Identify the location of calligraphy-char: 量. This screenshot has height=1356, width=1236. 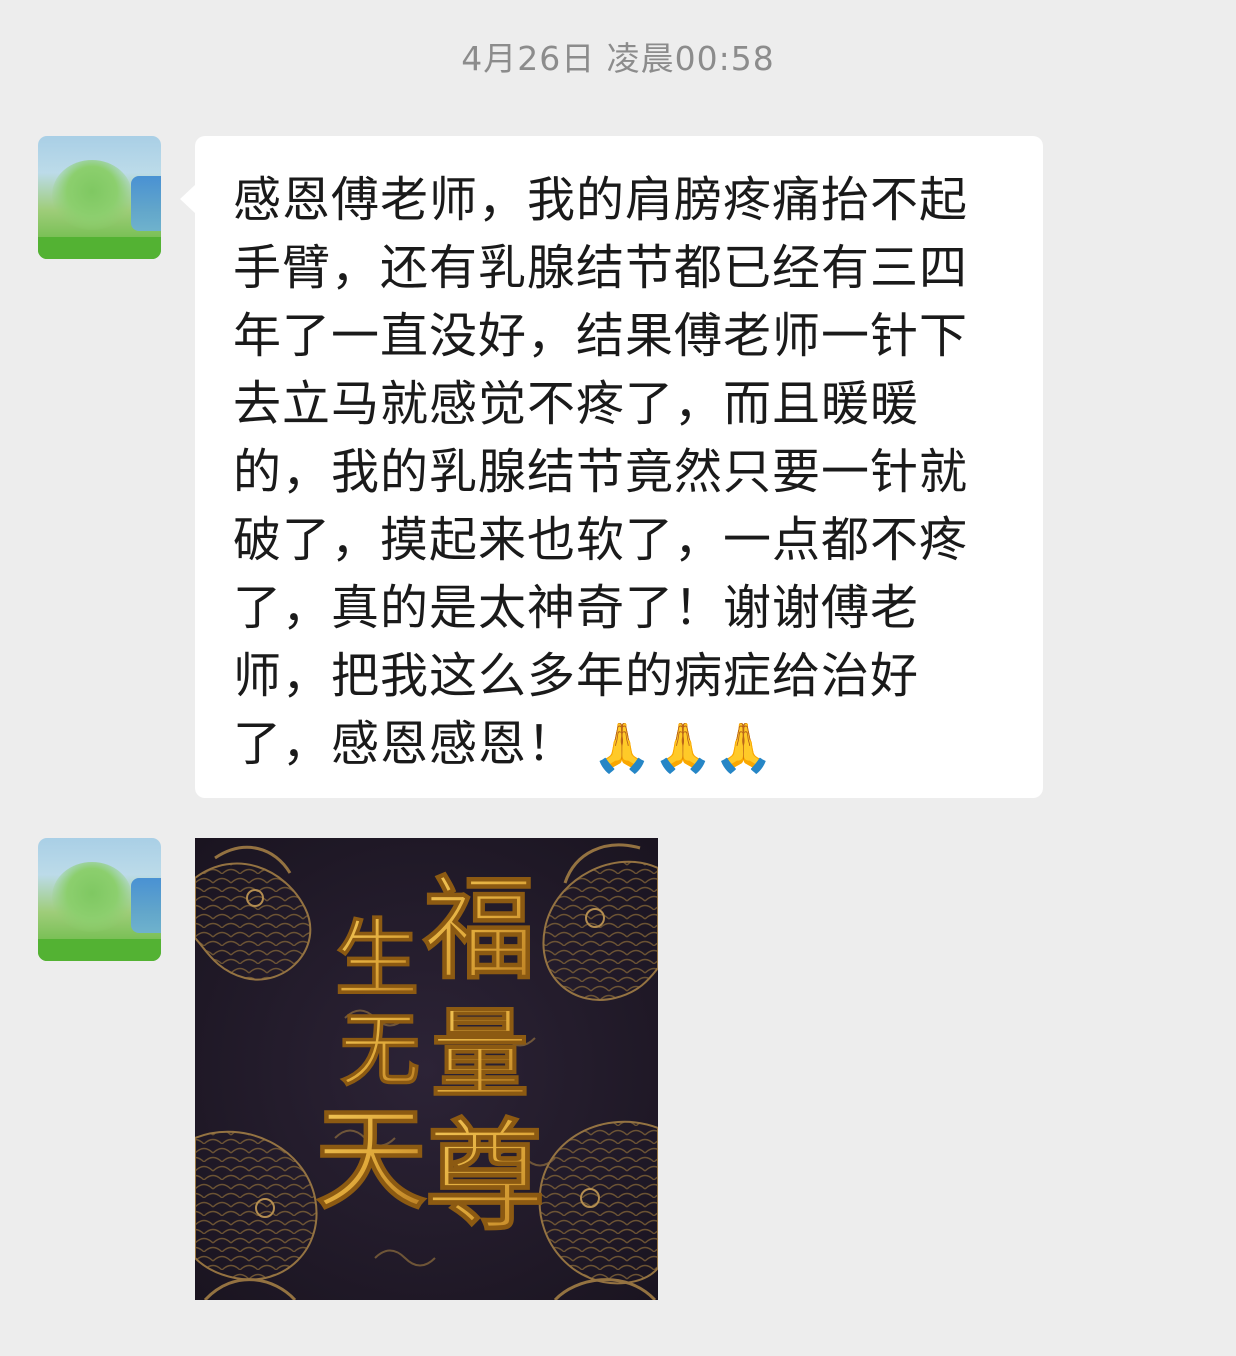
(480, 1054).